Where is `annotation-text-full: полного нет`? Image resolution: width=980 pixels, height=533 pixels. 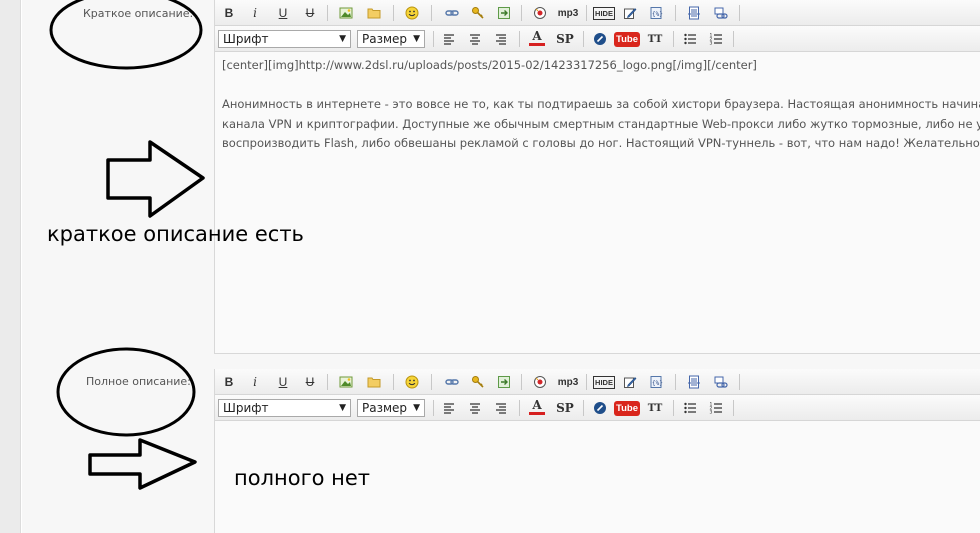
annotation-text-full: полного нет is located at coordinates (302, 478).